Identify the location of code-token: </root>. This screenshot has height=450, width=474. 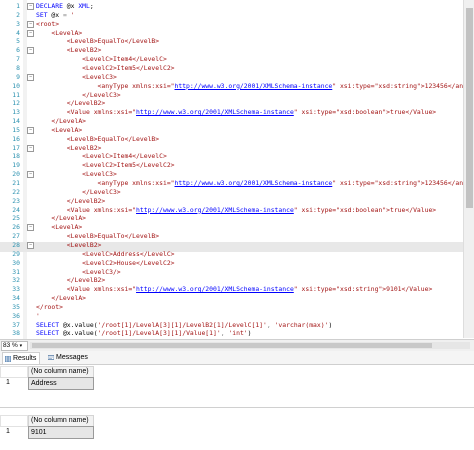
(49, 306).